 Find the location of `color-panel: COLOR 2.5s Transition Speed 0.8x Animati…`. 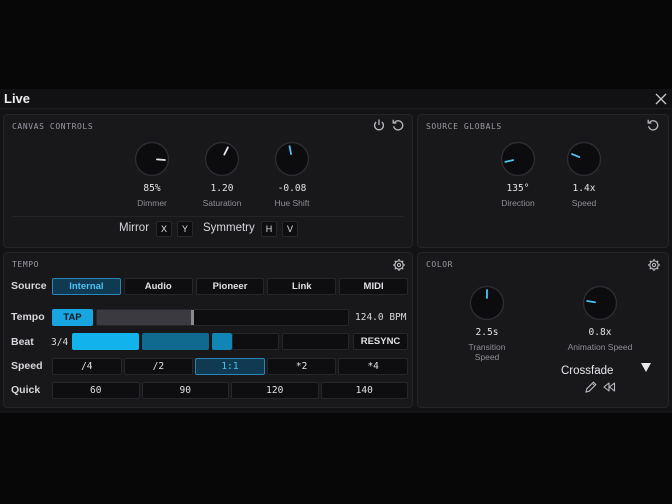

color-panel: COLOR 2.5s Transition Speed 0.8x Animati… is located at coordinates (543, 330).